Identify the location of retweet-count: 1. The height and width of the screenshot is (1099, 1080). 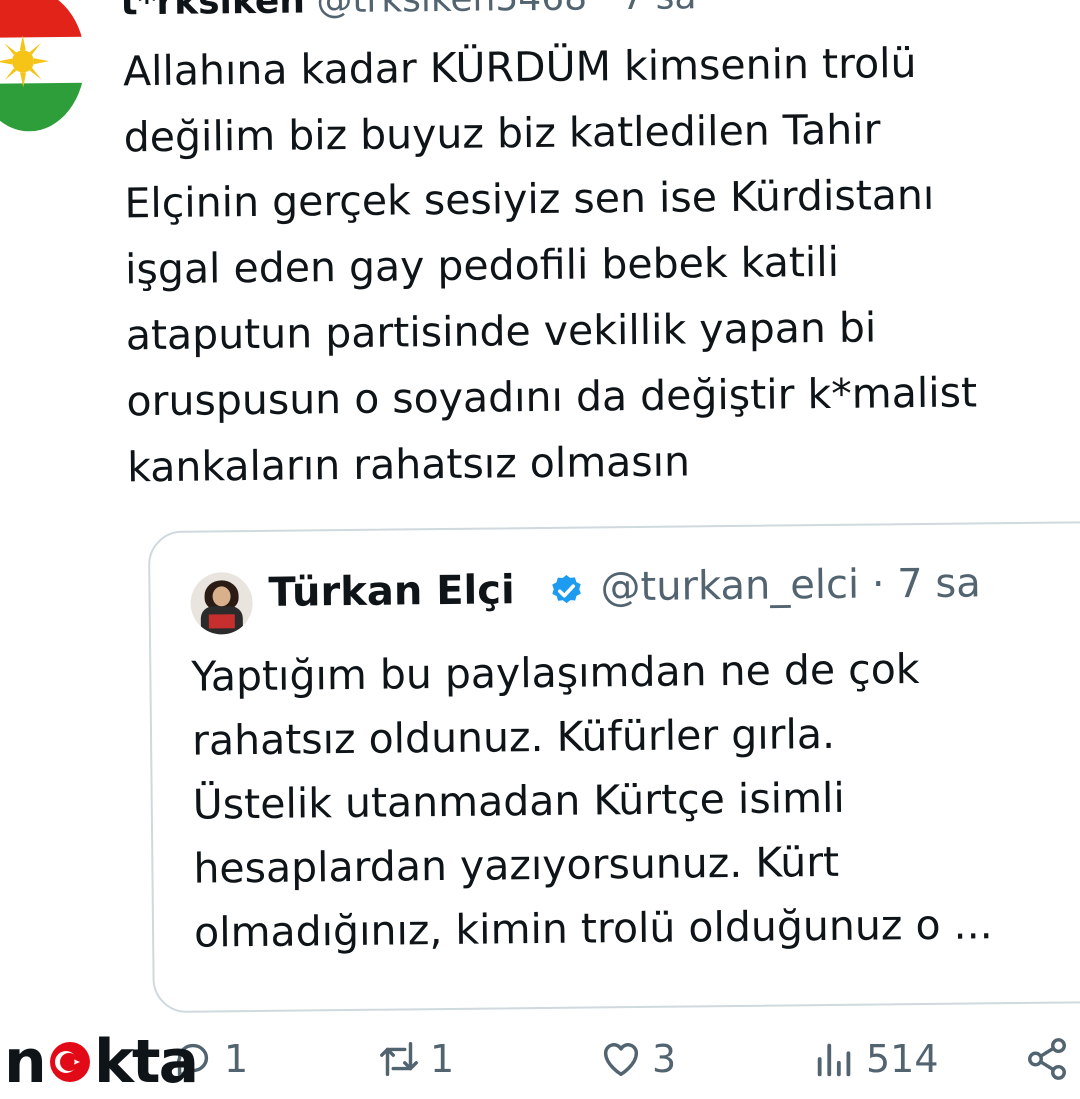
(442, 1059).